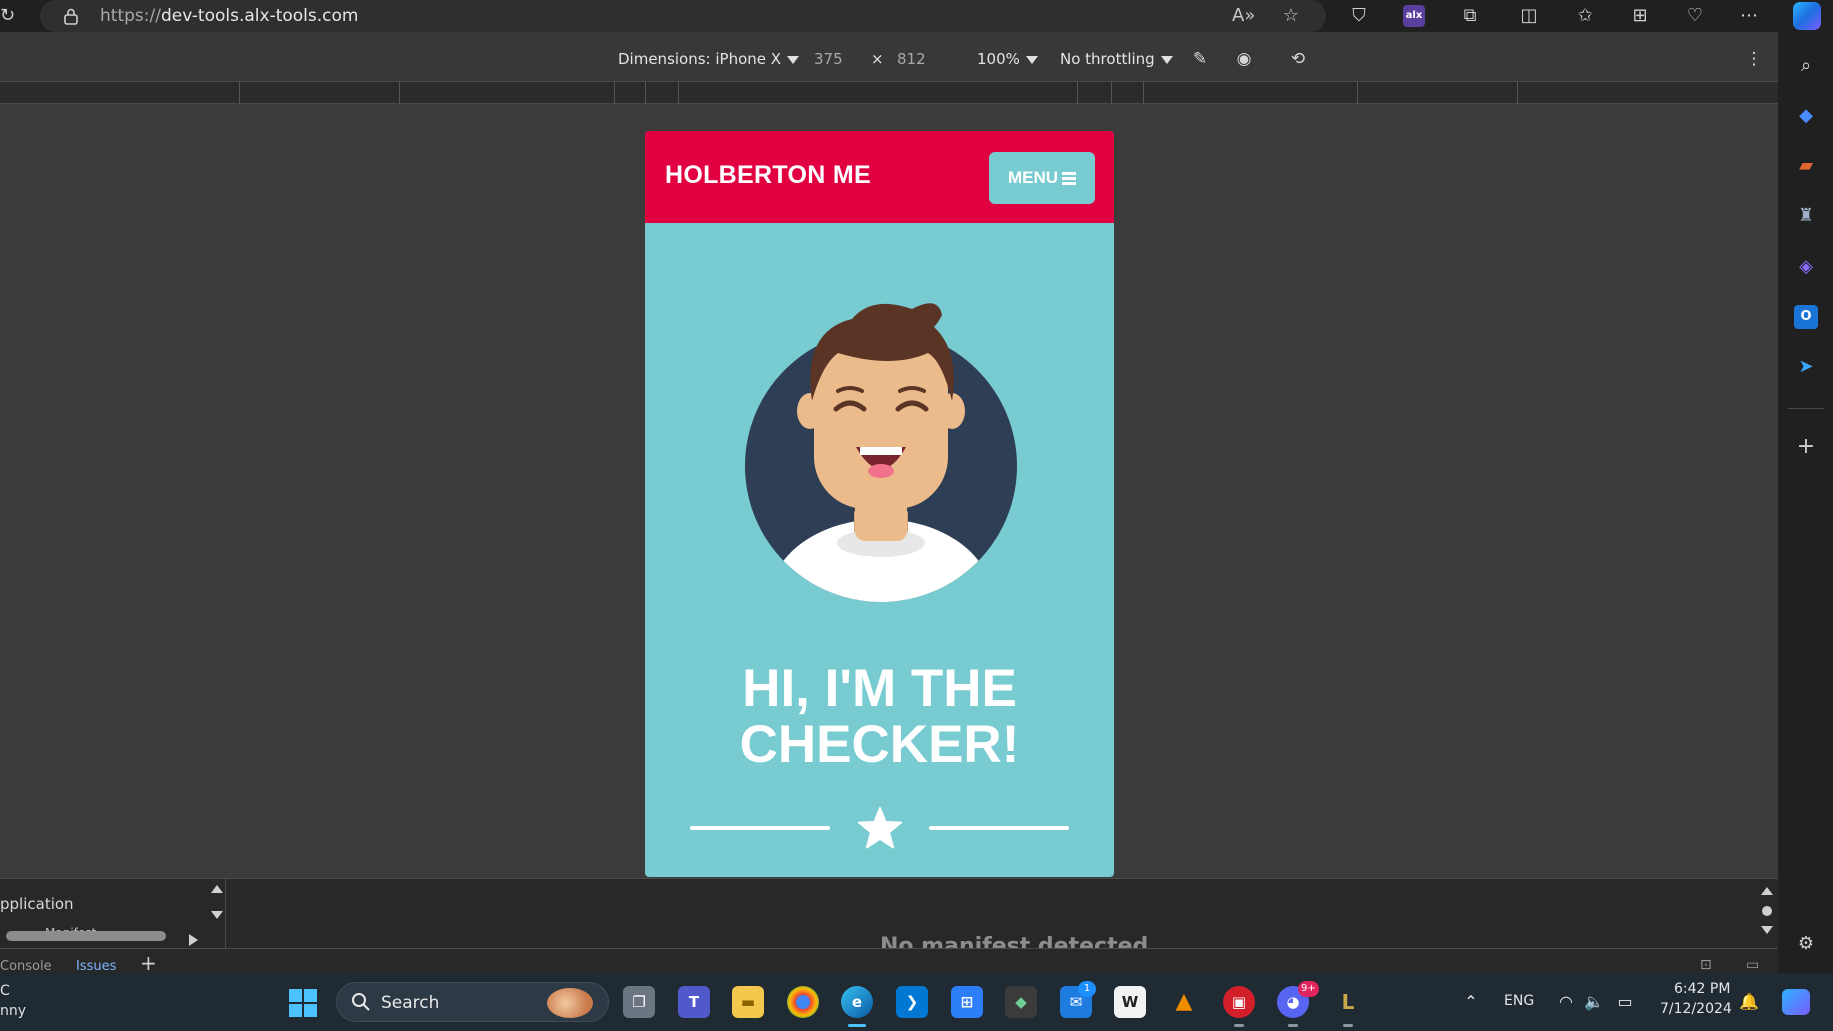  I want to click on search-icon, so click(361, 1002).